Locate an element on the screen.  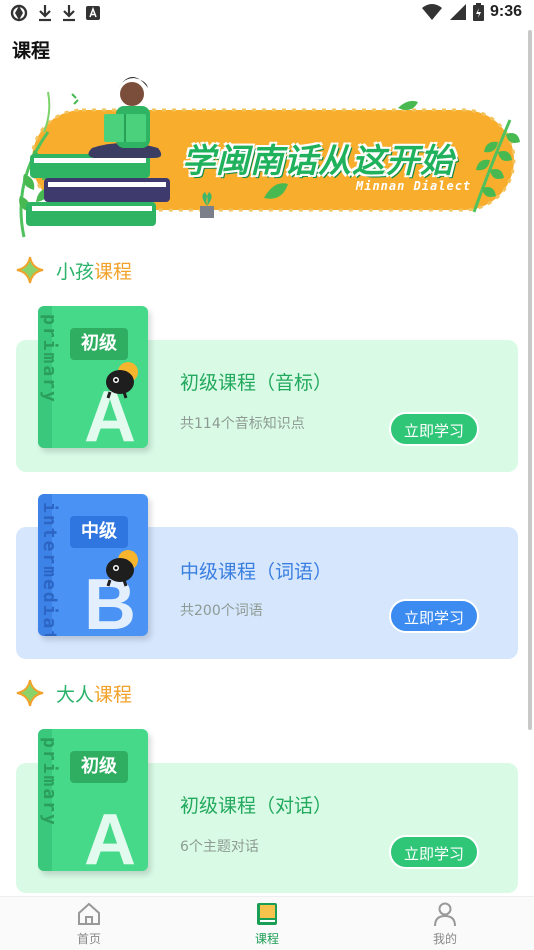
section-header-adults: 大人课程 is located at coordinates (74, 693).